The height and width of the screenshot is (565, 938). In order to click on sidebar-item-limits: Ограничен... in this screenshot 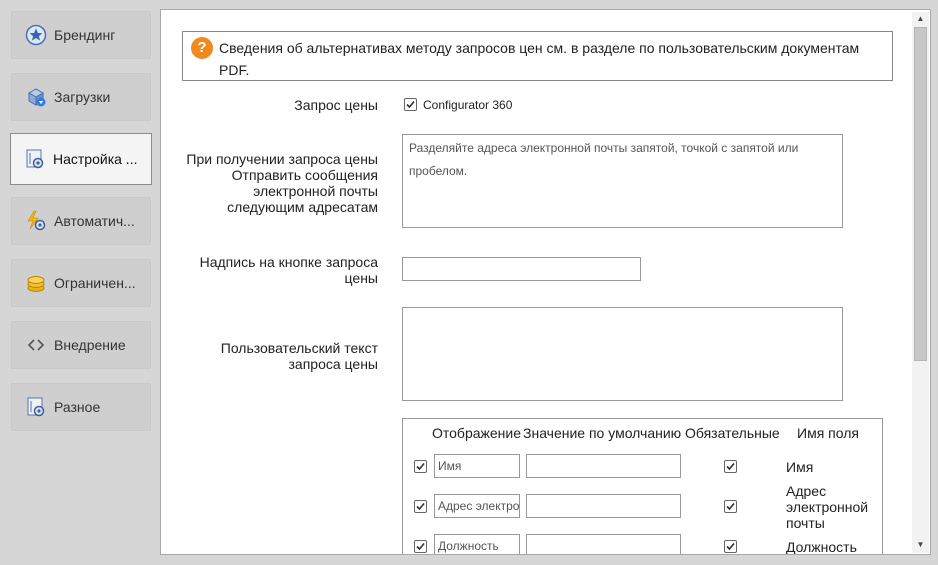, I will do `click(81, 283)`.